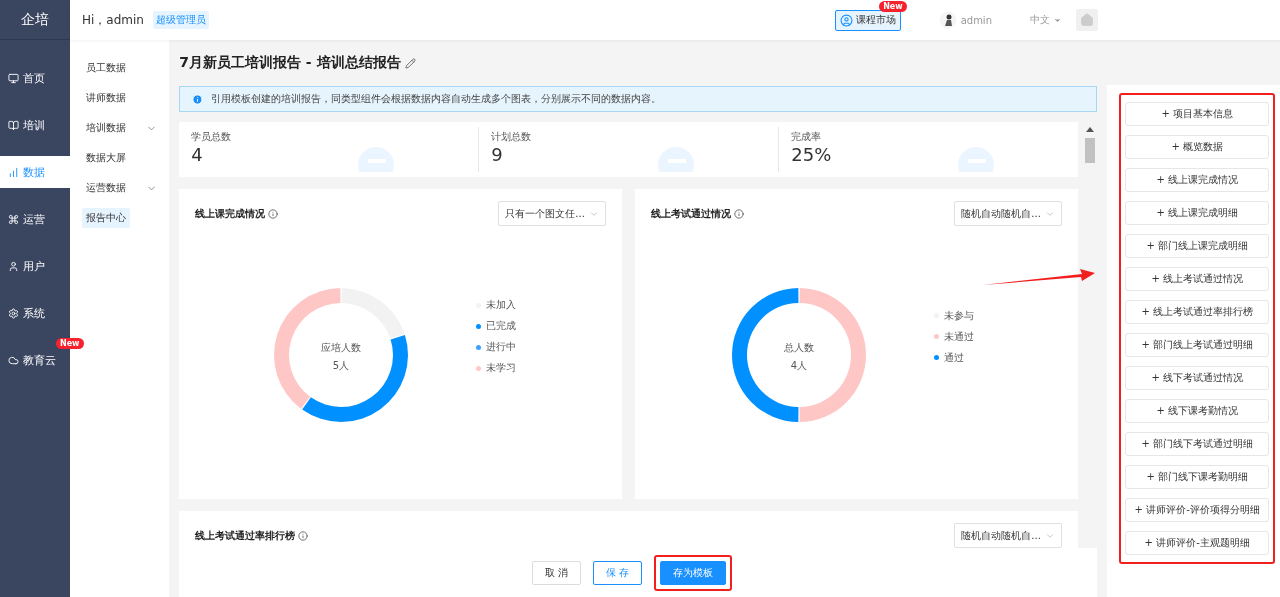  What do you see at coordinates (13, 219) in the screenshot?
I see `command-icon` at bounding box center [13, 219].